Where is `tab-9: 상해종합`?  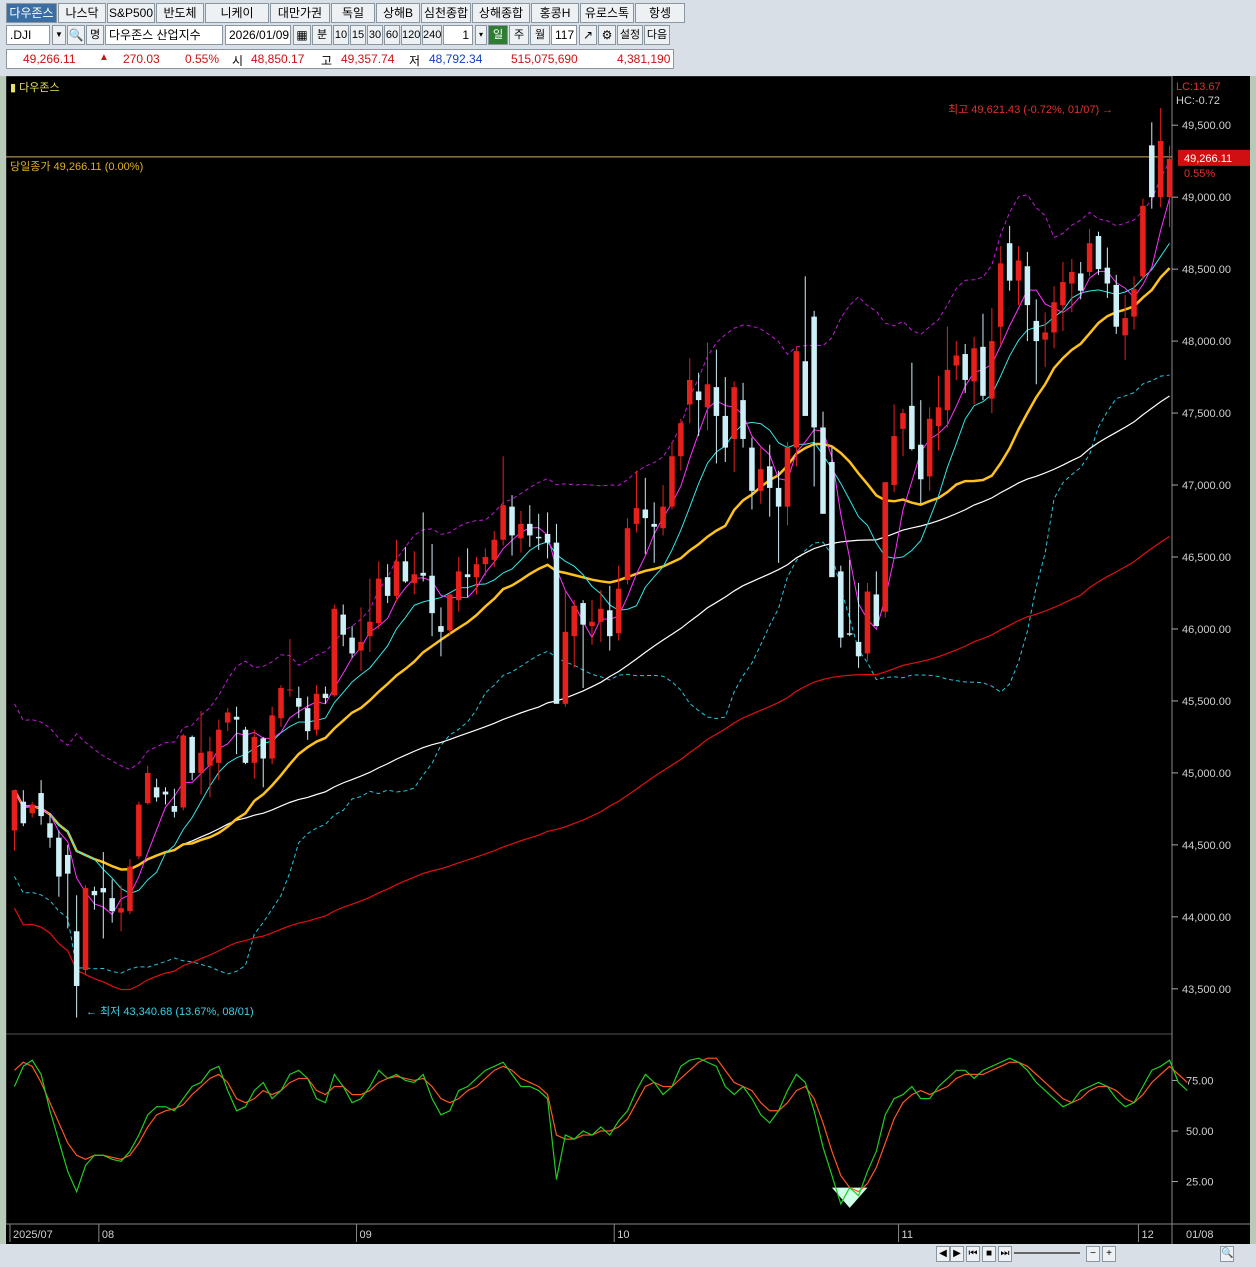
tab-9: 상해종합 is located at coordinates (501, 13).